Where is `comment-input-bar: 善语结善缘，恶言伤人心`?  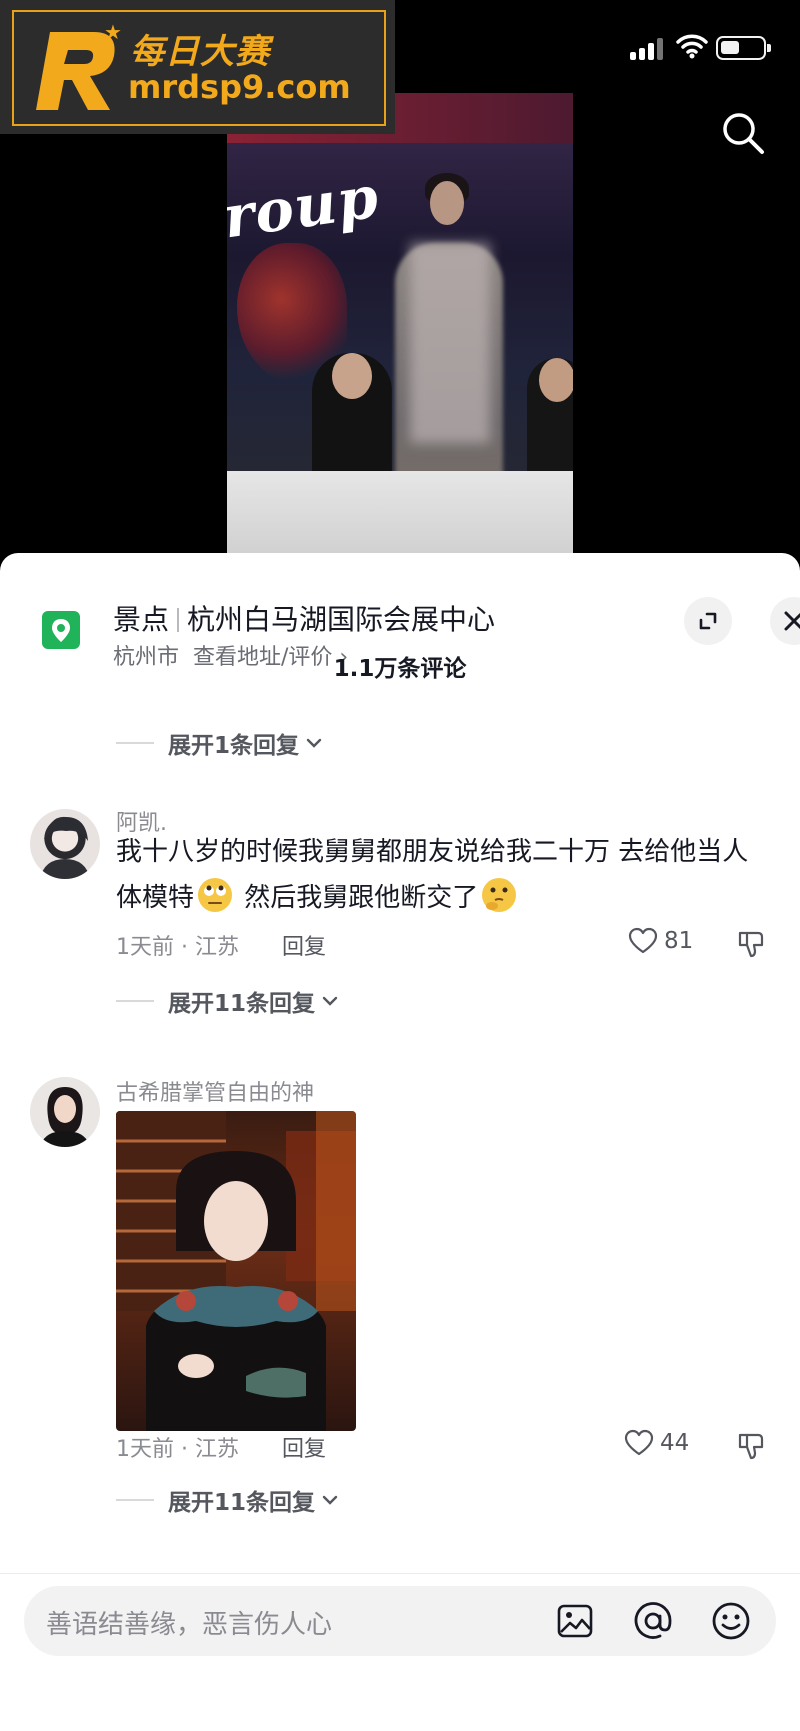 comment-input-bar: 善语结善缘，恶言伤人心 is located at coordinates (400, 1652).